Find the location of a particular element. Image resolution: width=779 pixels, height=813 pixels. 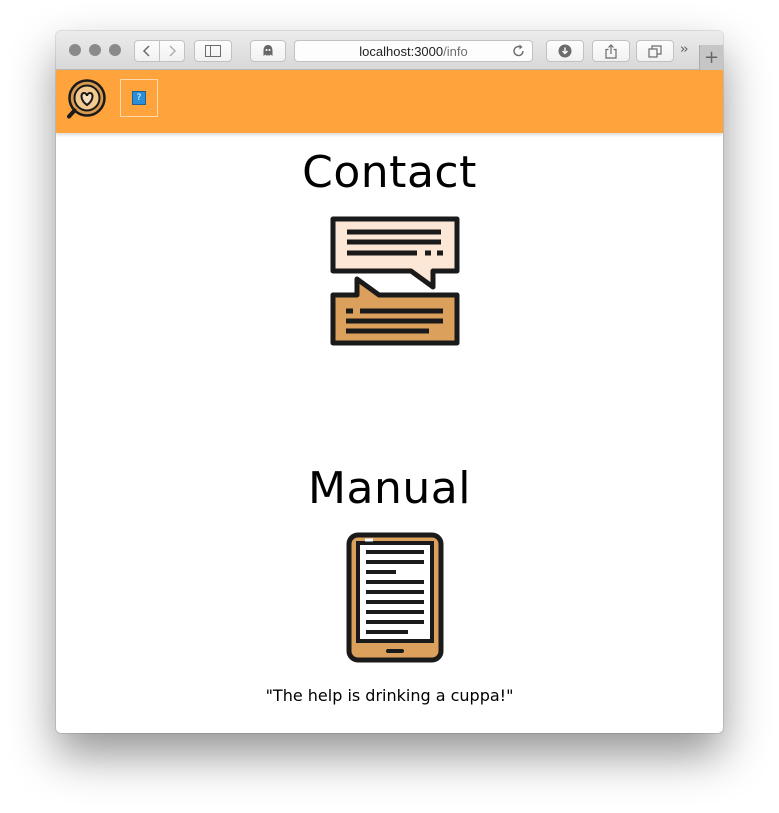

help-button: ? is located at coordinates (139, 98).